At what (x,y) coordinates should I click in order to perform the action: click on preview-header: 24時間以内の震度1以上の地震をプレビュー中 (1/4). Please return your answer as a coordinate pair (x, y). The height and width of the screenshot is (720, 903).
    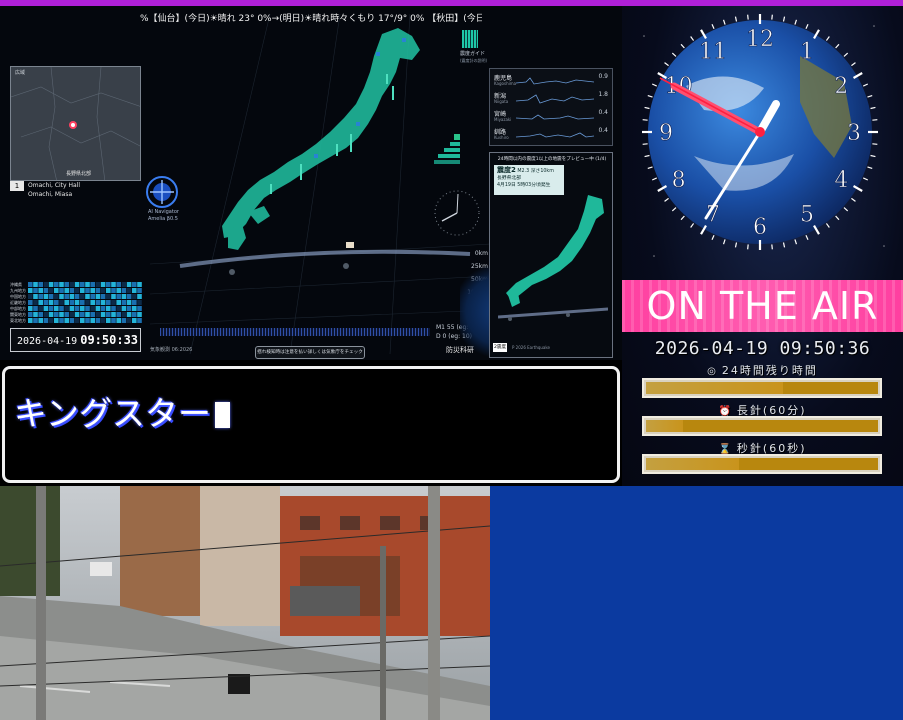
    Looking at the image, I should click on (552, 159).